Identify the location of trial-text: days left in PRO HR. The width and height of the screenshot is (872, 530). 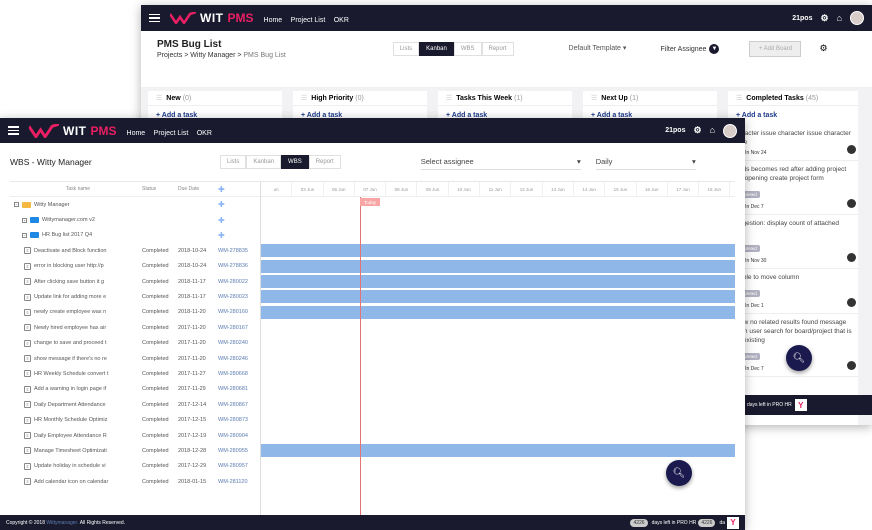
(769, 405).